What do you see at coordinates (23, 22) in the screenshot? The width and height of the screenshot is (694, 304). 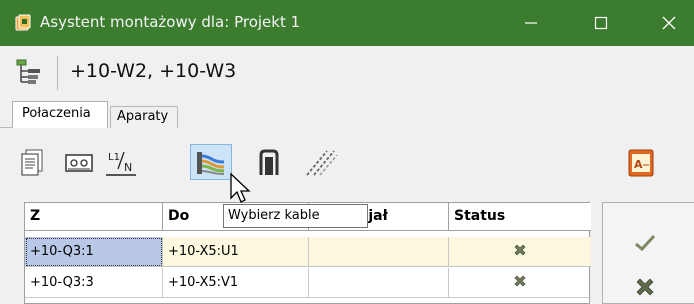 I see `app-icon` at bounding box center [23, 22].